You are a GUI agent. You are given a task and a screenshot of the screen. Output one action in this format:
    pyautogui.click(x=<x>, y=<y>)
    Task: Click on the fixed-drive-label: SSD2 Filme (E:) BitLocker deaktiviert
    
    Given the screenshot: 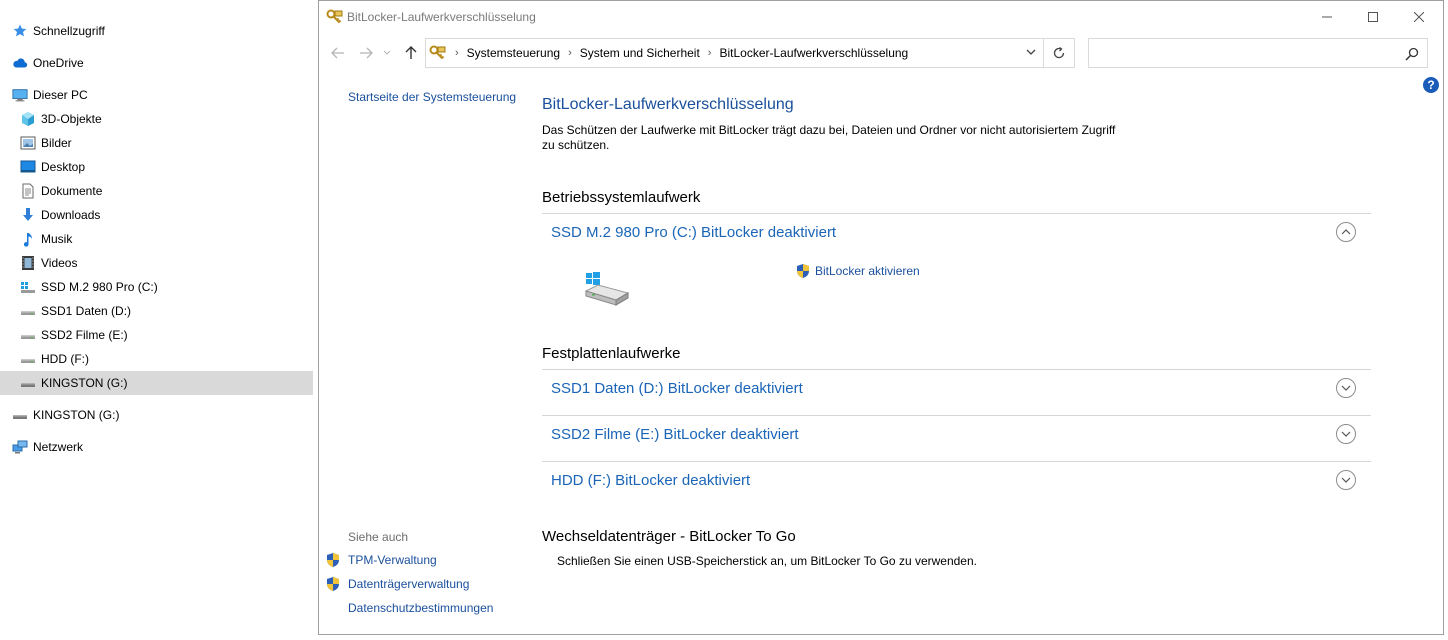 What is the action you would take?
    pyautogui.click(x=675, y=434)
    